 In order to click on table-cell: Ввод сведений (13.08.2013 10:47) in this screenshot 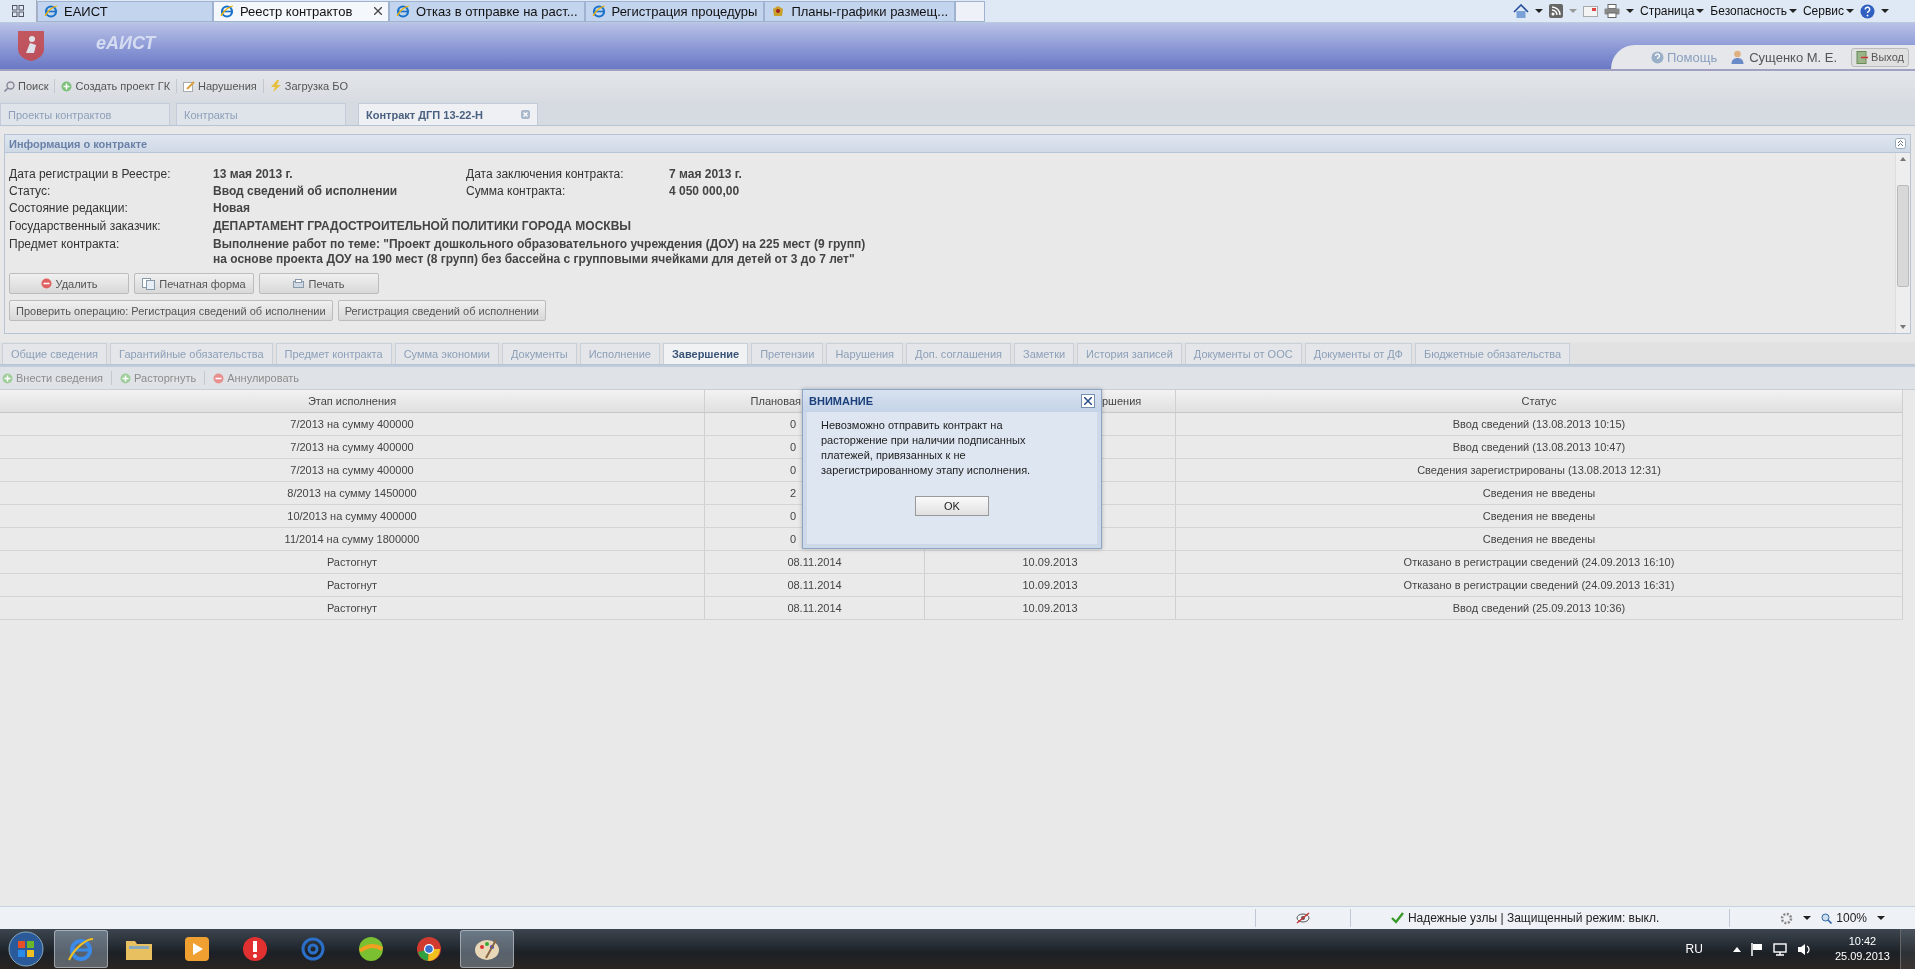, I will do `click(1539, 447)`.